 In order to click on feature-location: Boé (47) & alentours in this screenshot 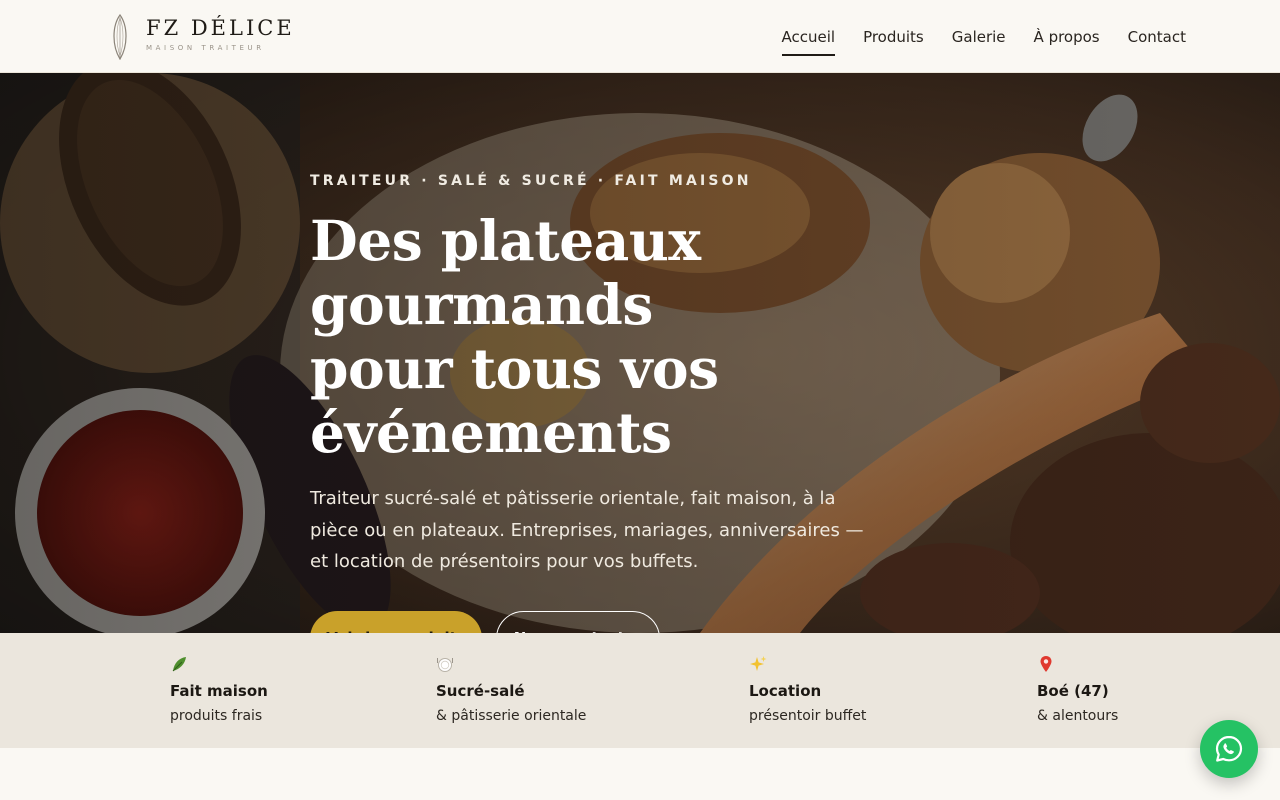, I will do `click(1077, 689)`.